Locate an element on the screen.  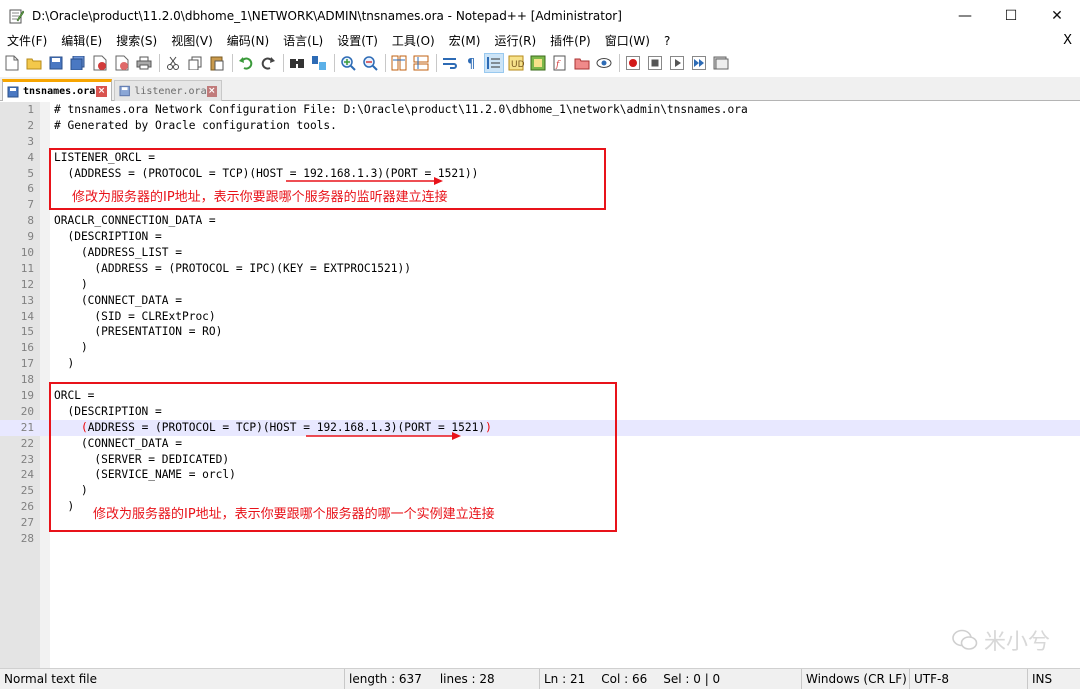
line-number: 18 is located at coordinates (27, 380).